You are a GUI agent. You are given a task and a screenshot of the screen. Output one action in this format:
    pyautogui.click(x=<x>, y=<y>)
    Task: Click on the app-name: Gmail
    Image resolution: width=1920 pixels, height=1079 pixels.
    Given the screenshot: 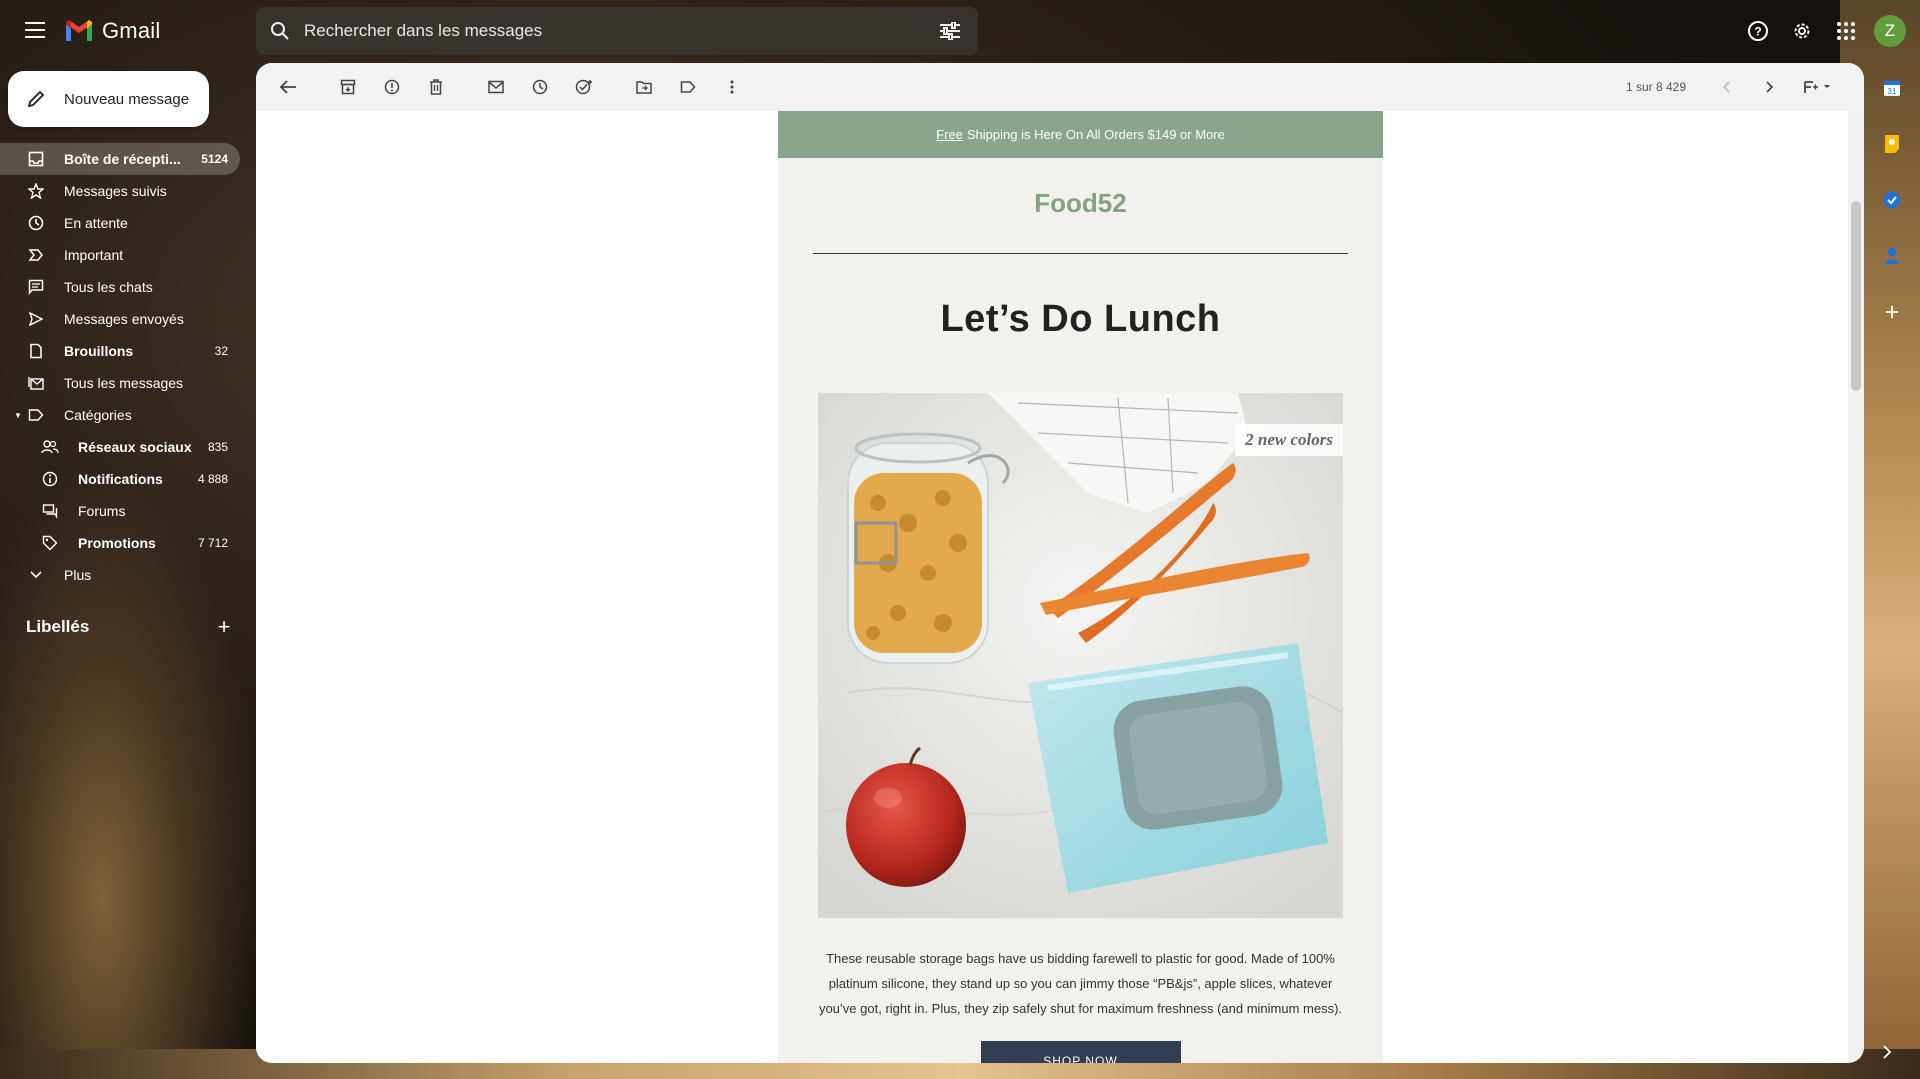 What is the action you would take?
    pyautogui.click(x=131, y=30)
    